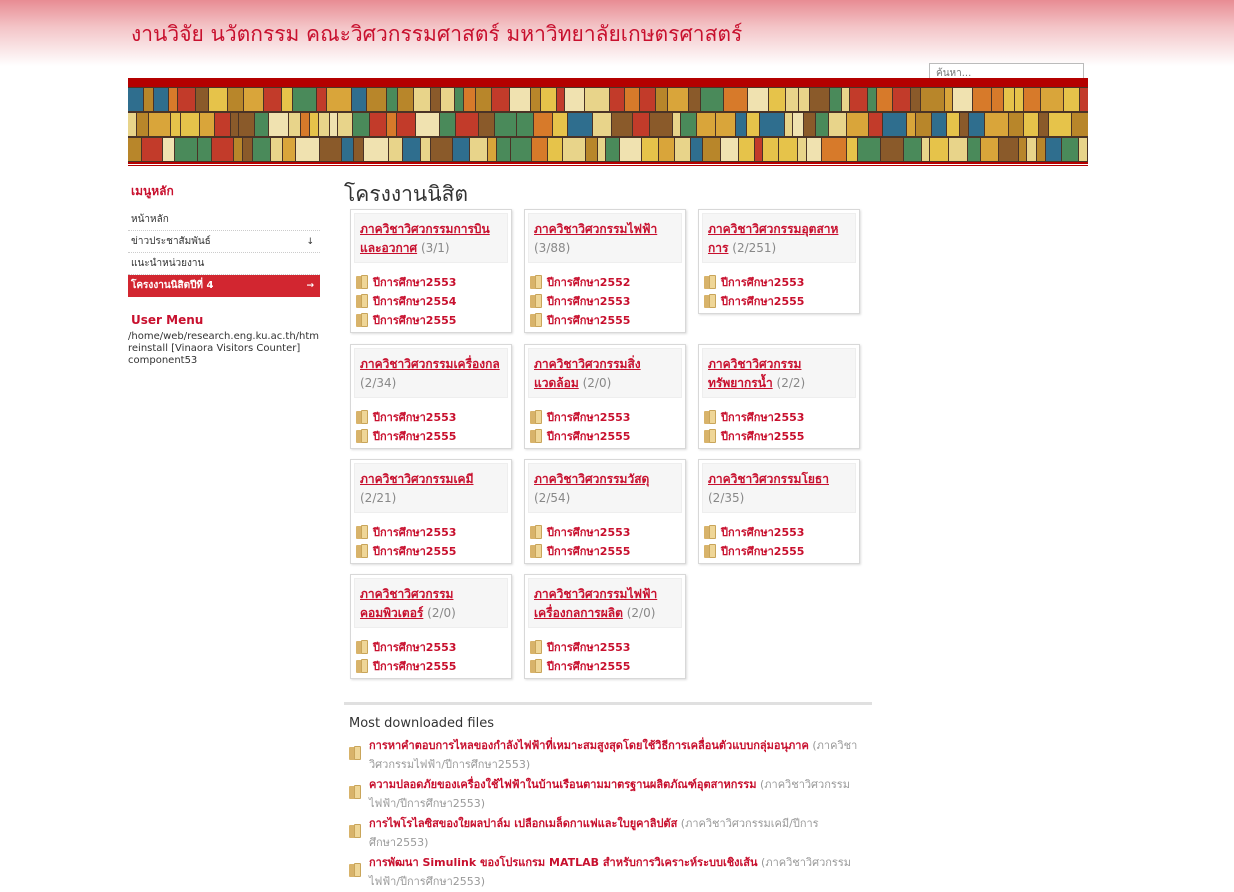 Image resolution: width=1234 pixels, height=892 pixels. I want to click on sidebar-item-label: หน้าหลัก, so click(150, 219).